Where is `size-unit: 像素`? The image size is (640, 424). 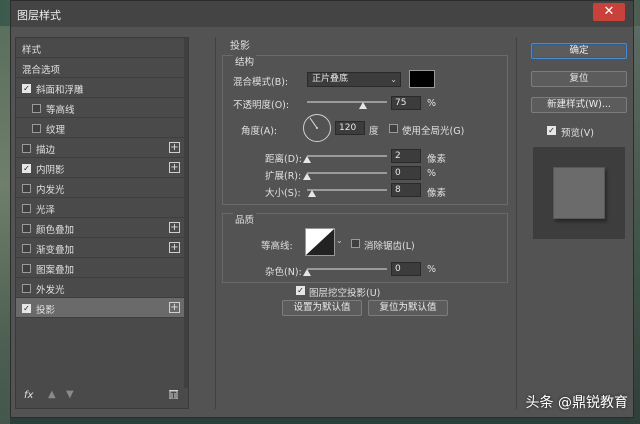 size-unit: 像素 is located at coordinates (437, 193).